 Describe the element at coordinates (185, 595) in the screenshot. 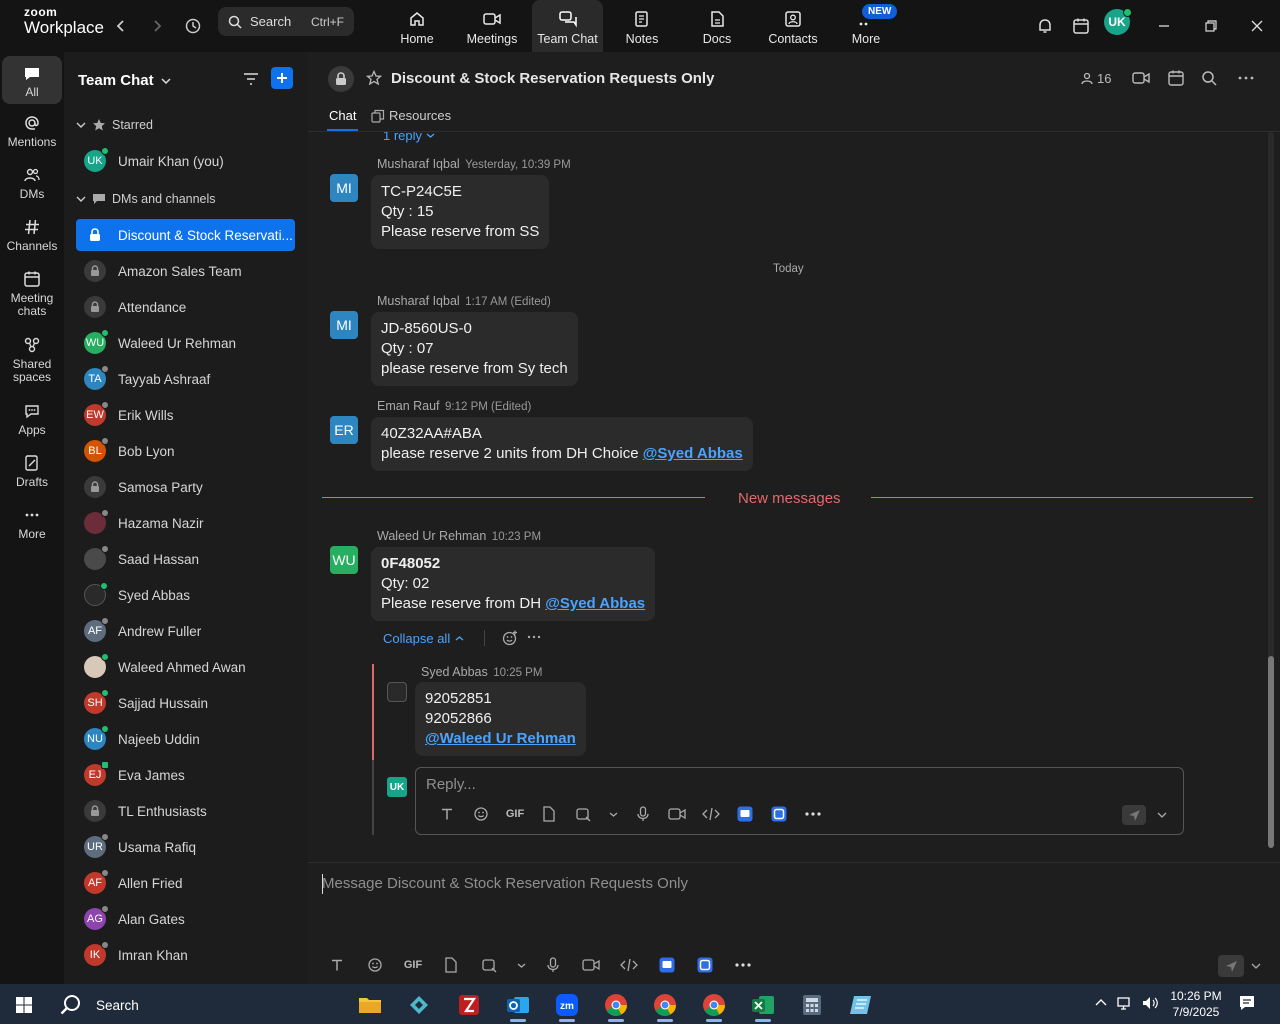

I see `sidebar-item-syed-abbas: Syed Abbas` at that location.